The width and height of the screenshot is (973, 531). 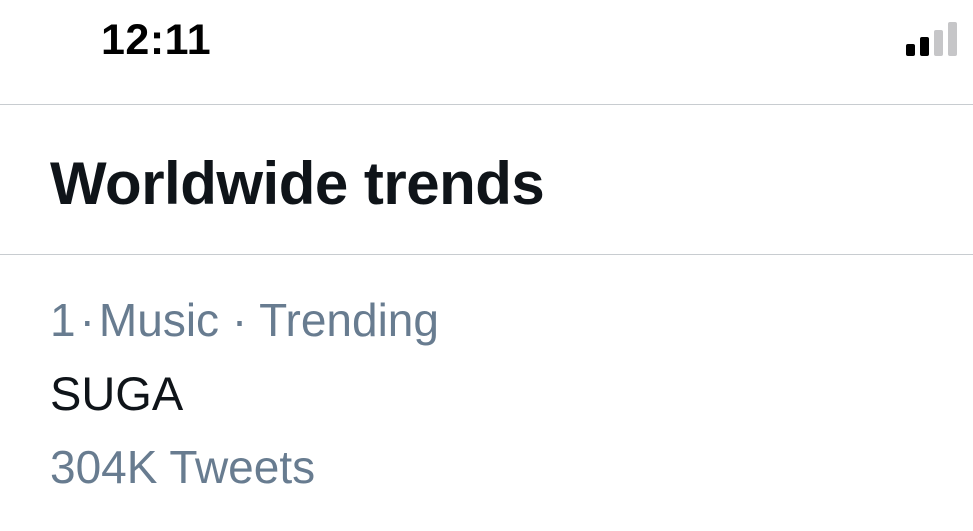 What do you see at coordinates (297, 183) in the screenshot?
I see `page-title: Worldwide trends` at bounding box center [297, 183].